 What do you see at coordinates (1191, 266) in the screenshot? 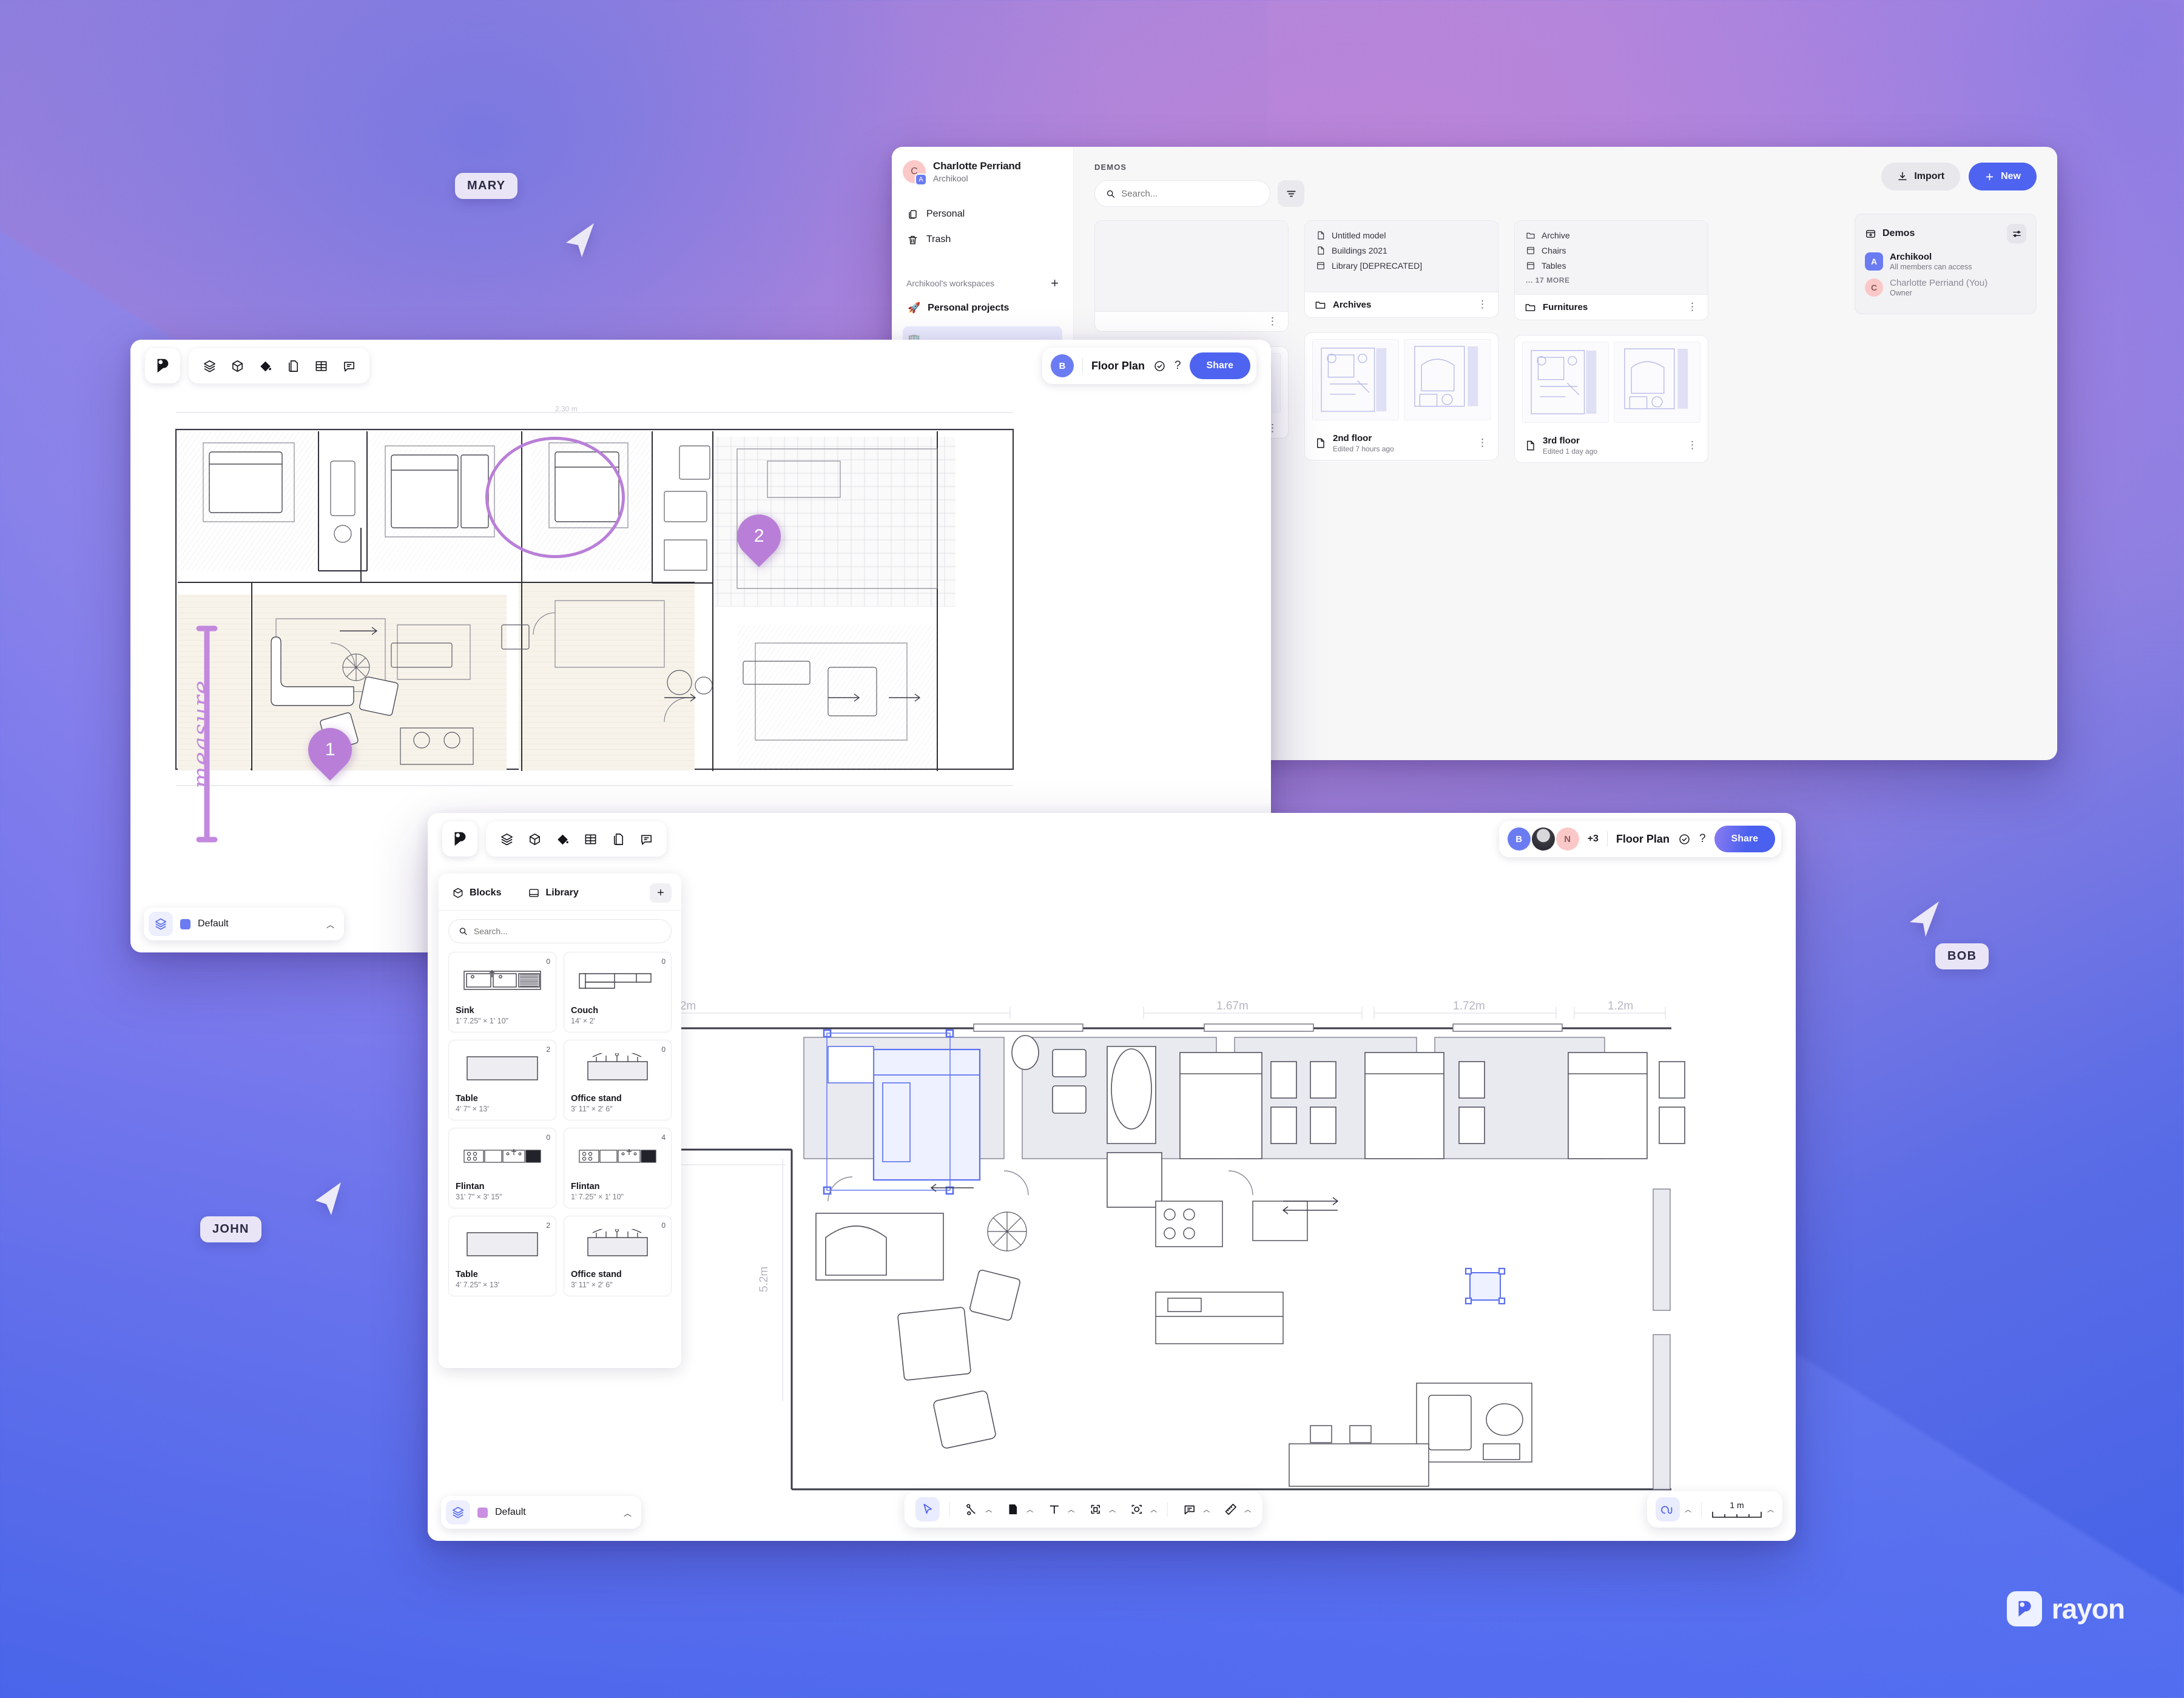
I see `card-preview` at bounding box center [1191, 266].